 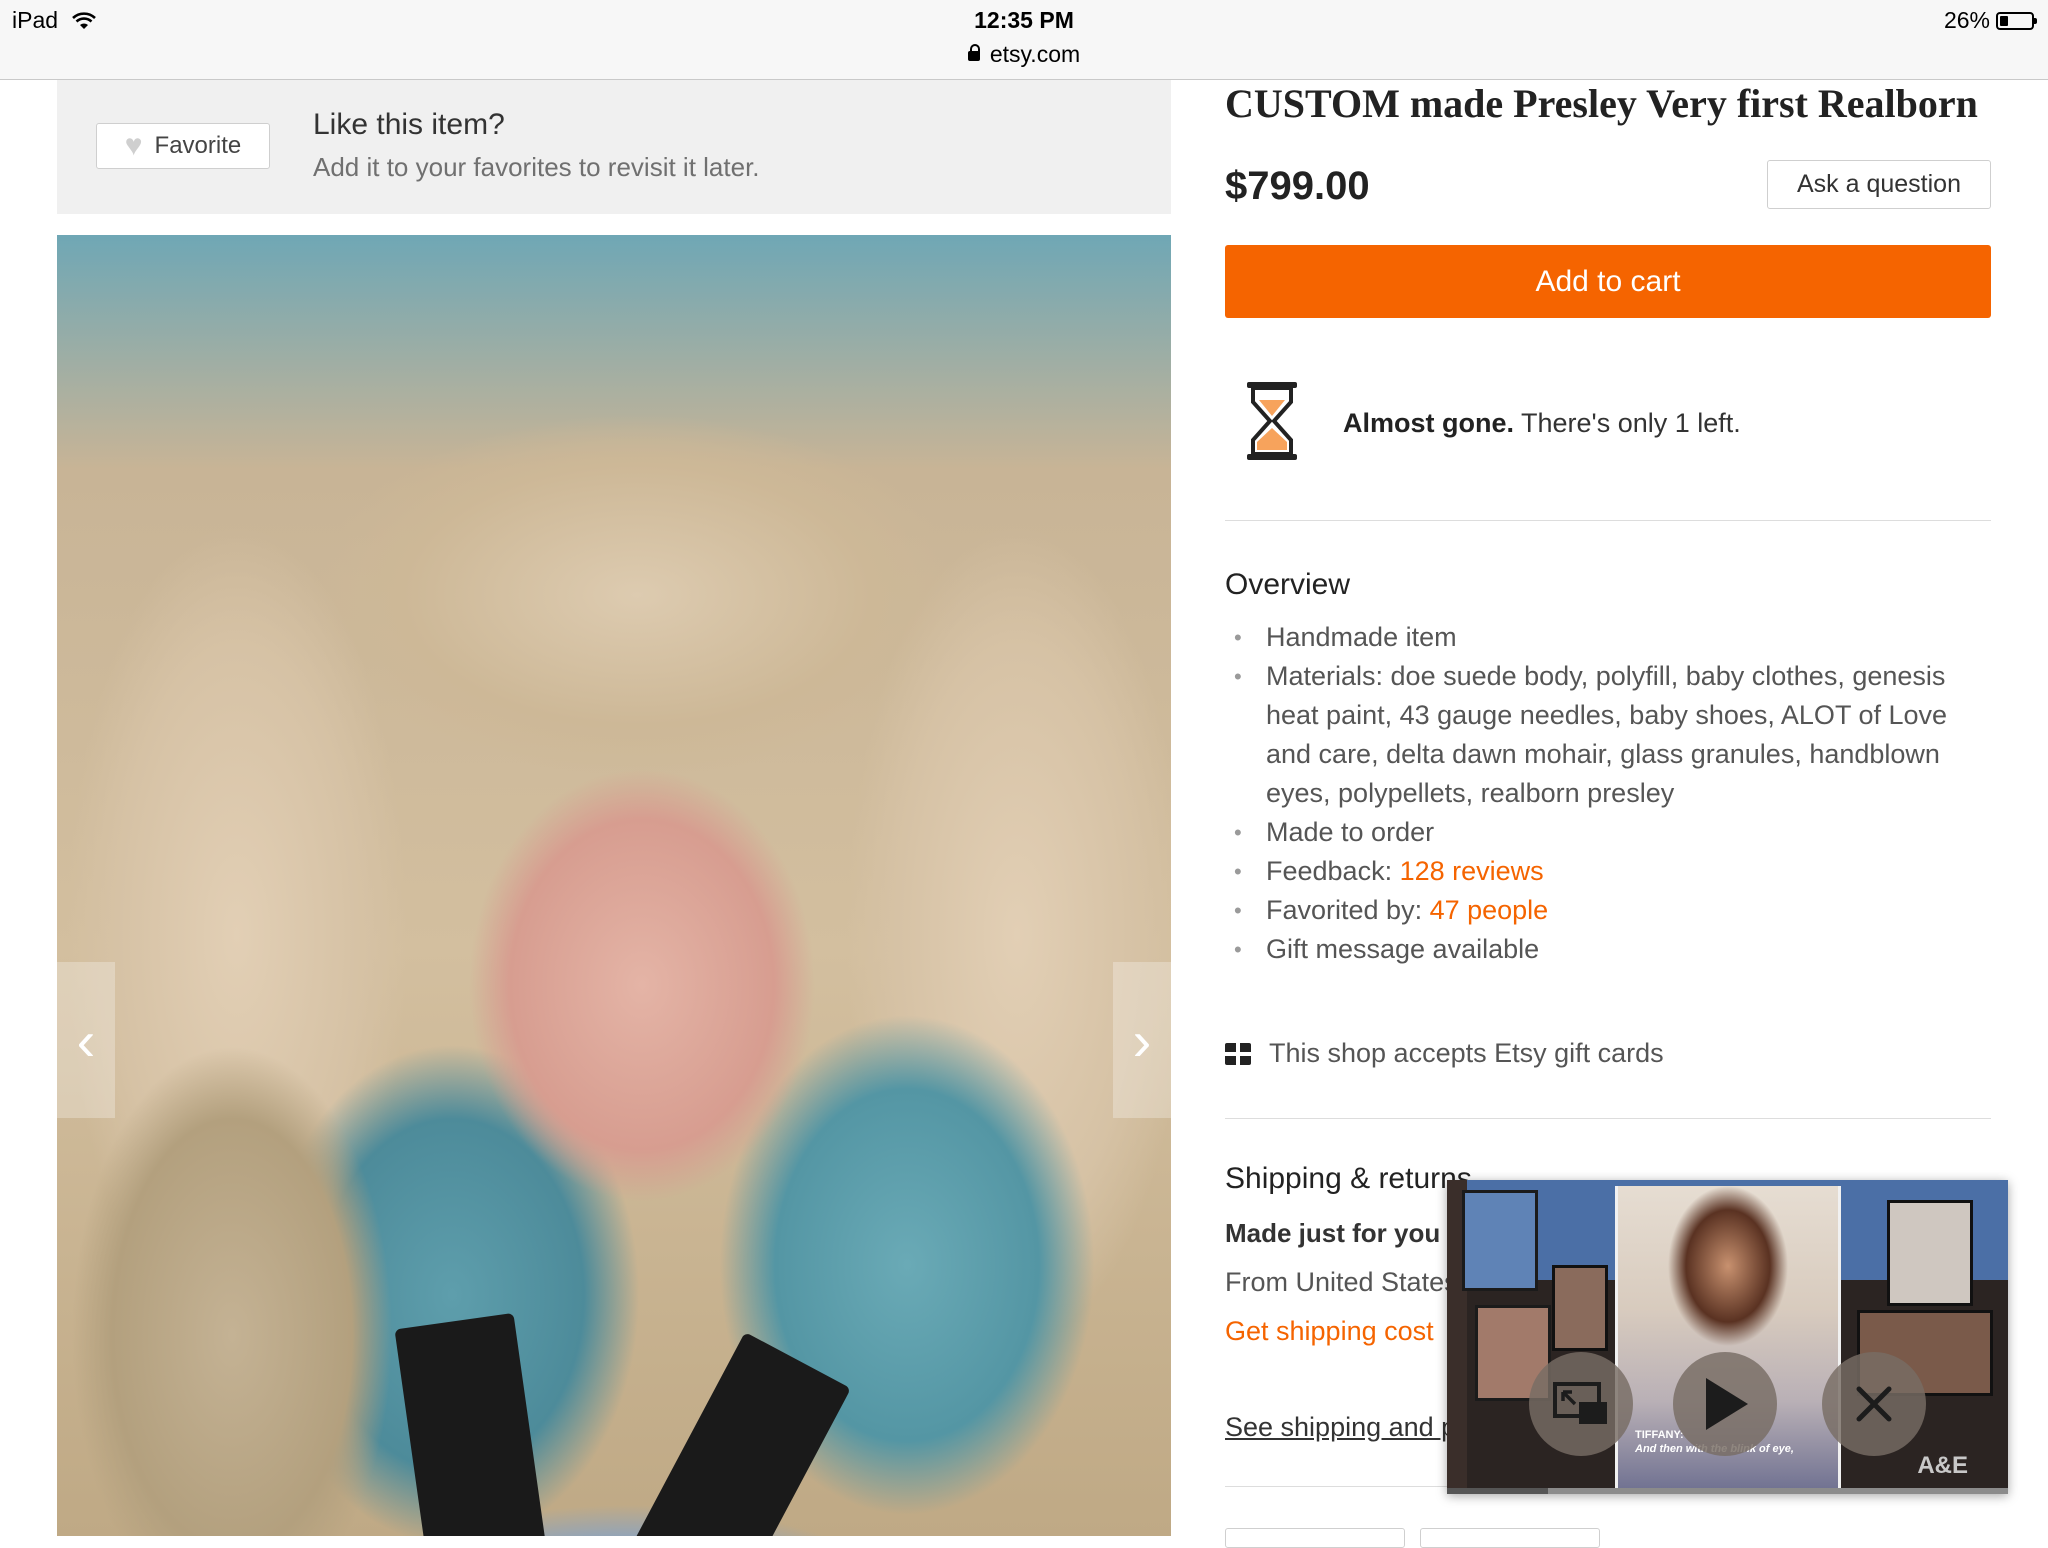 What do you see at coordinates (1341, 1282) in the screenshot?
I see `shipping-origin: From United States` at bounding box center [1341, 1282].